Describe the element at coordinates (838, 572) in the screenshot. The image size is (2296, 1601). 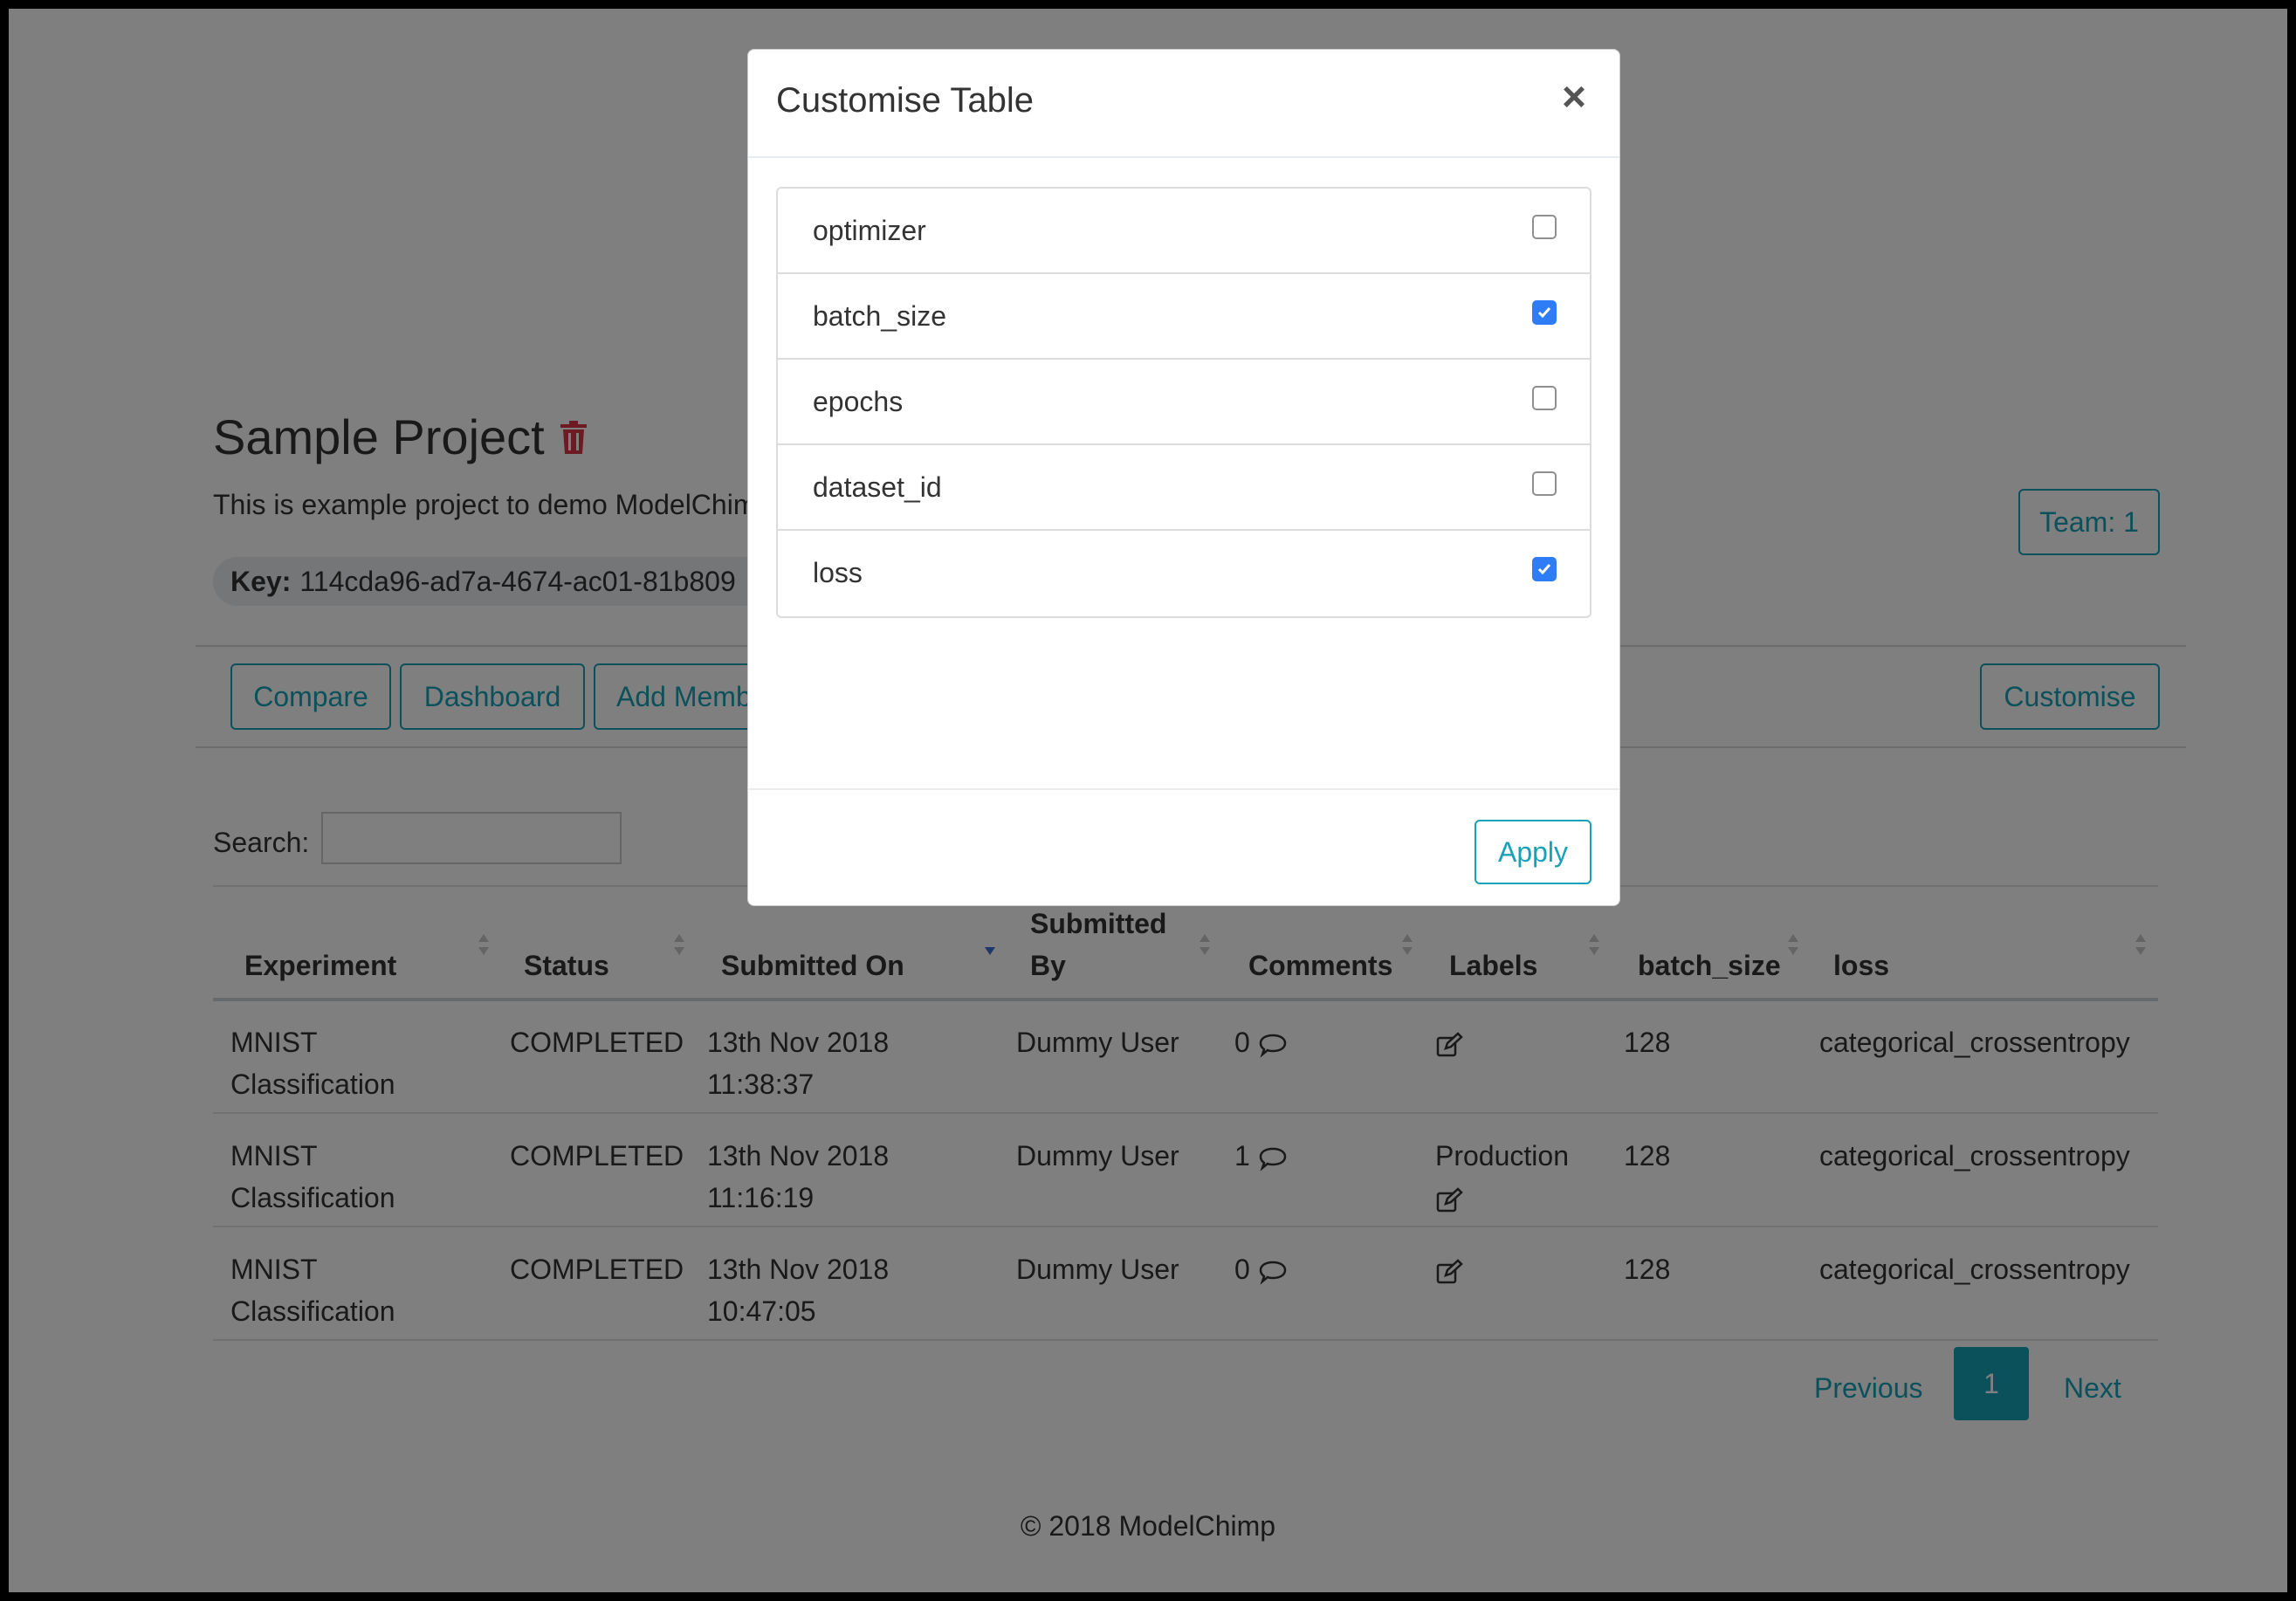
I see `option-label: loss` at that location.